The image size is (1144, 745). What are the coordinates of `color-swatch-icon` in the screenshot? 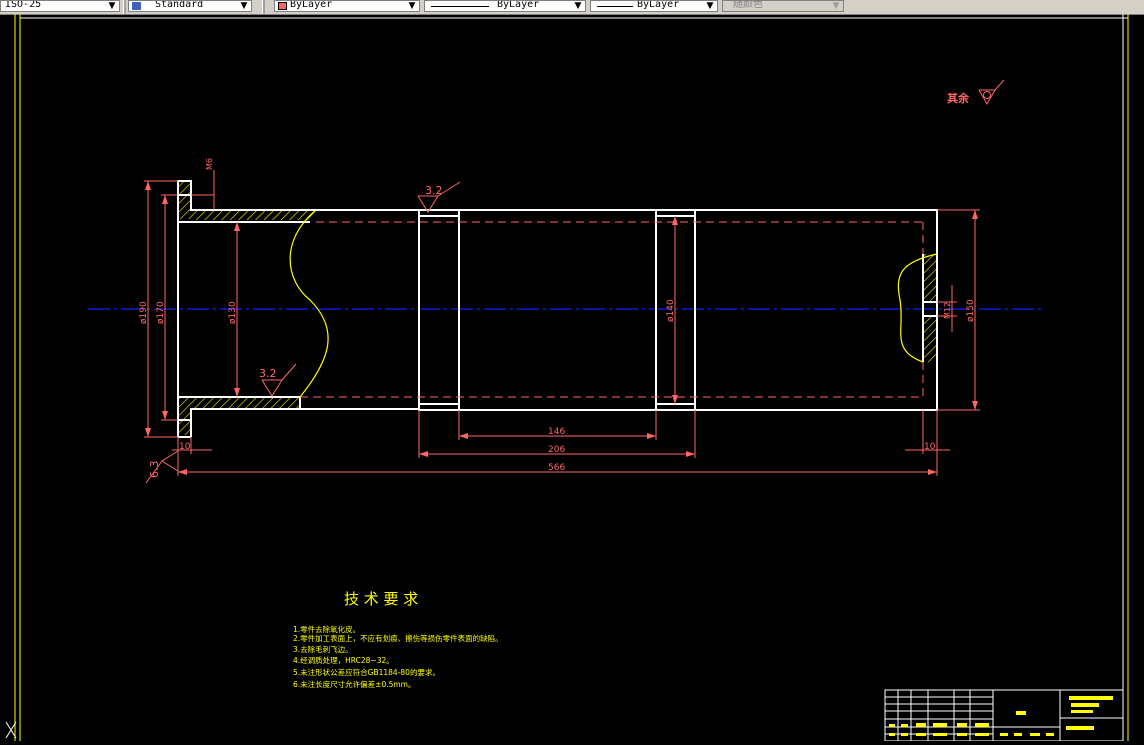 It's located at (282, 6).